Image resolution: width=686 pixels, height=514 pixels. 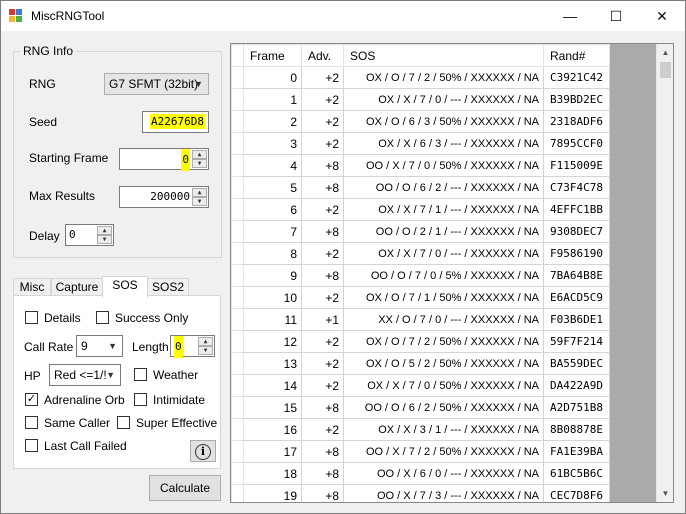 What do you see at coordinates (151, 318) in the screenshot?
I see `success-only-label: Success Only` at bounding box center [151, 318].